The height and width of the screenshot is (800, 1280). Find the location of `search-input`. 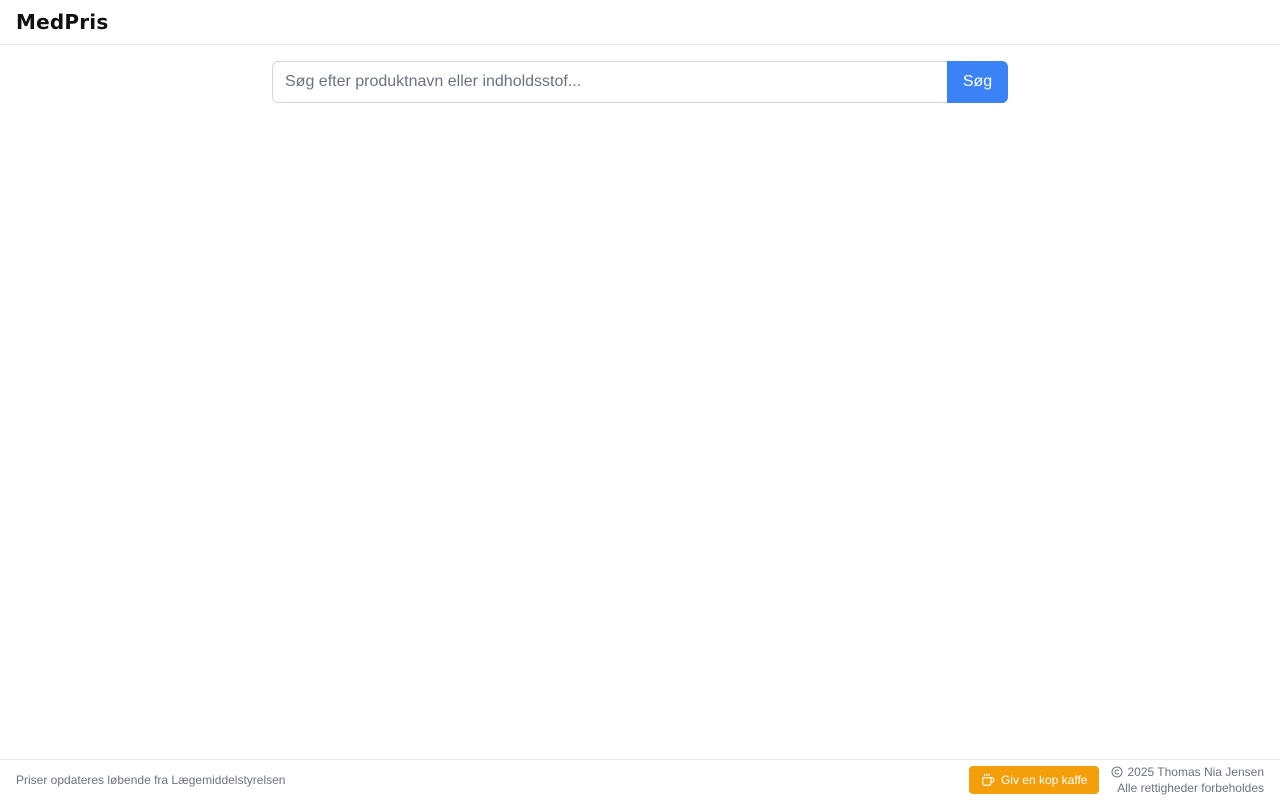

search-input is located at coordinates (609, 82).